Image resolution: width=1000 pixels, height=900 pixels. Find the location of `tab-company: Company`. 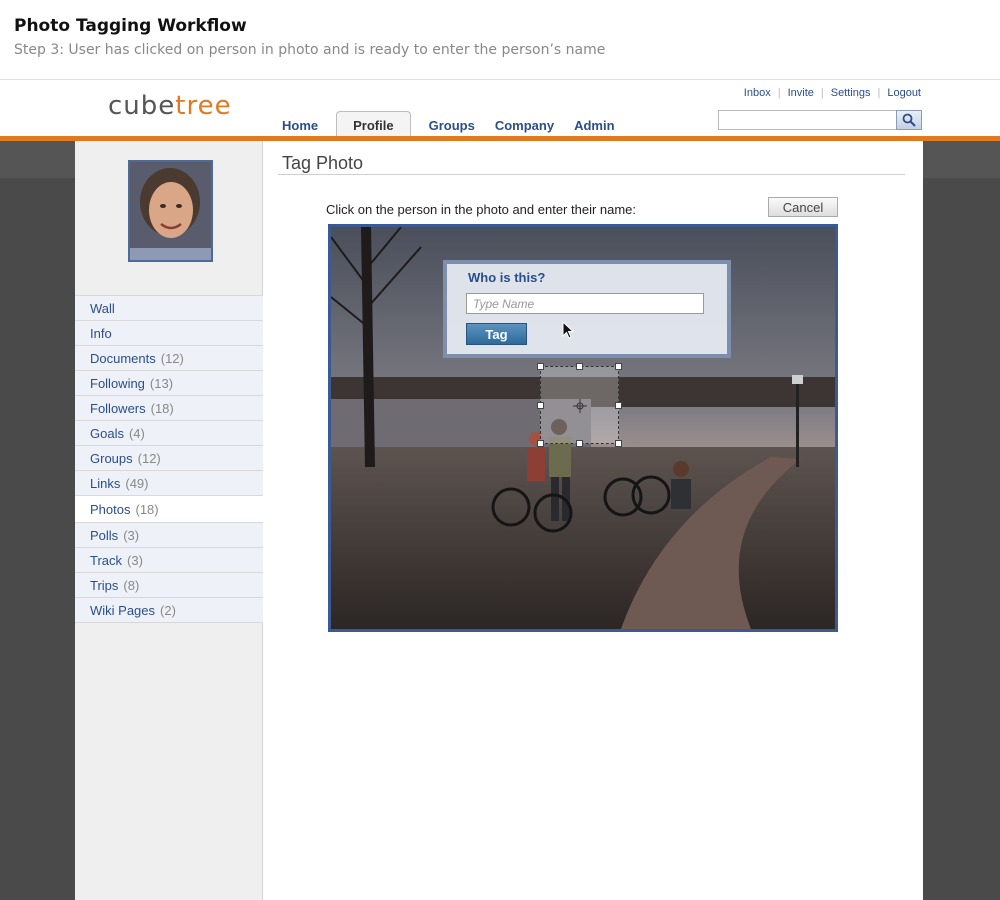

tab-company: Company is located at coordinates (524, 123).